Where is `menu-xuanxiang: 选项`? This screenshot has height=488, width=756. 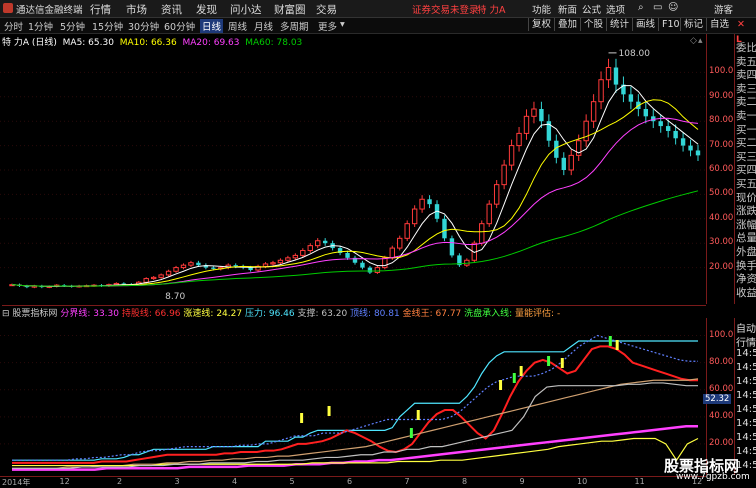 menu-xuanxiang: 选项 is located at coordinates (615, 9).